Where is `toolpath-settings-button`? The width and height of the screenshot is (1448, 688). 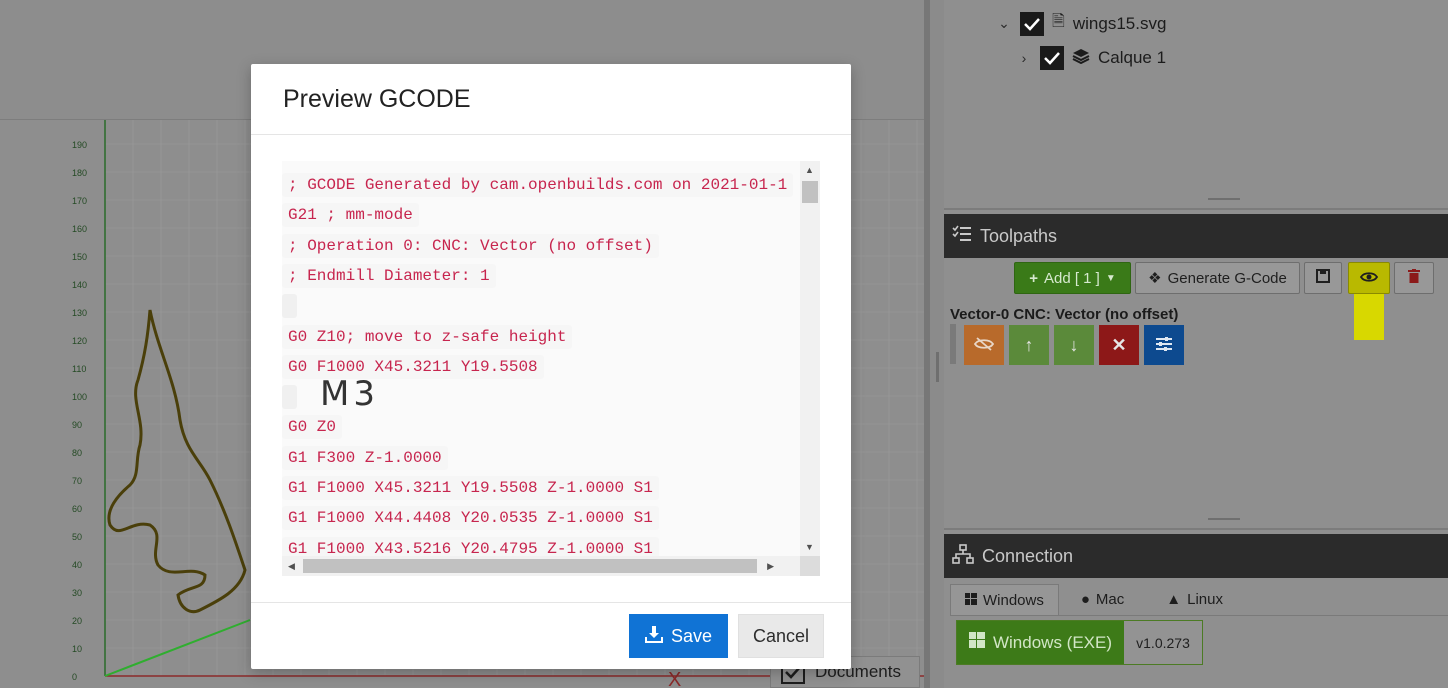
toolpath-settings-button is located at coordinates (1164, 345).